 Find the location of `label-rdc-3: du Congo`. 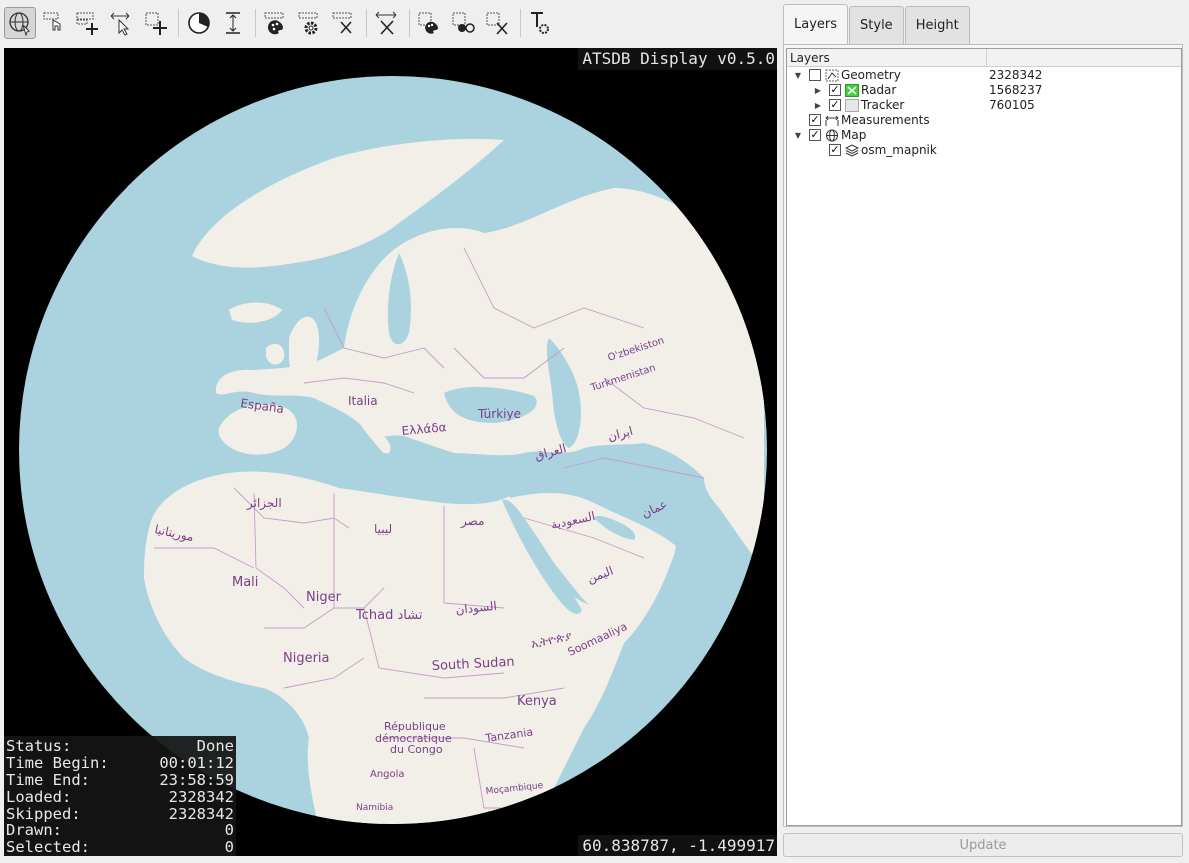

label-rdc-3: du Congo is located at coordinates (416, 749).